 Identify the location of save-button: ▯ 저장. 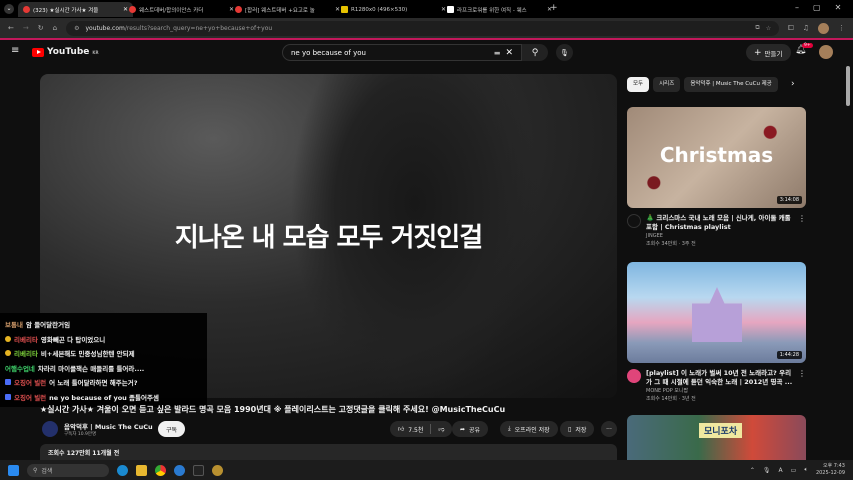
(577, 429).